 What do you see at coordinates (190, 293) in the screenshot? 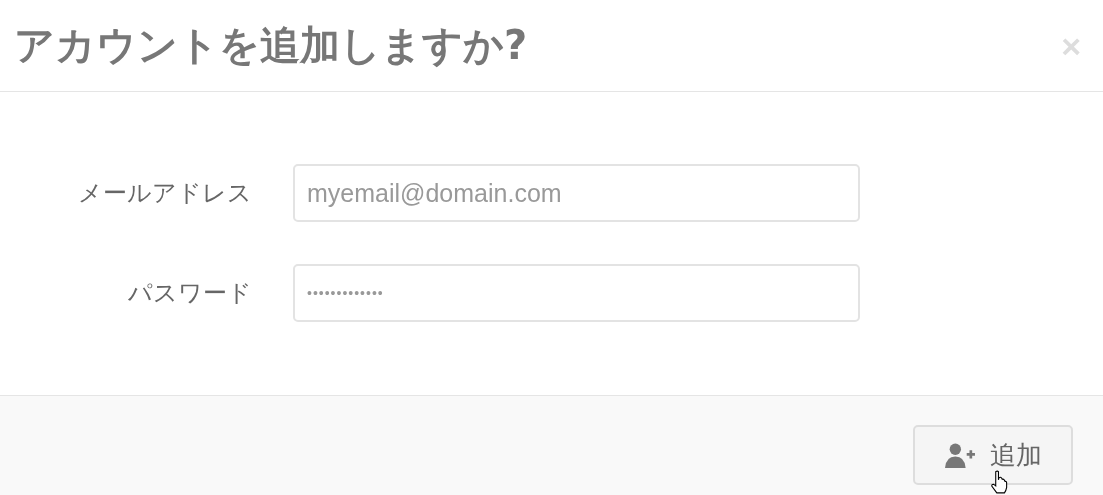
I see `field-label: パスワード` at bounding box center [190, 293].